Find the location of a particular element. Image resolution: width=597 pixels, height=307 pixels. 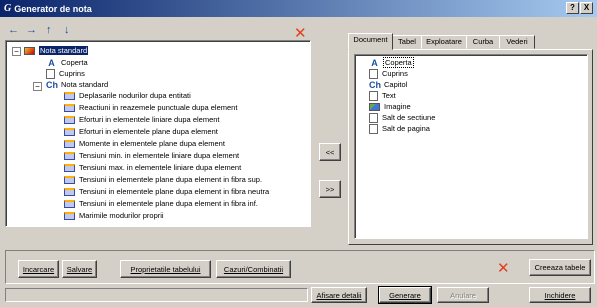

list-item-label: Capitol is located at coordinates (396, 84).